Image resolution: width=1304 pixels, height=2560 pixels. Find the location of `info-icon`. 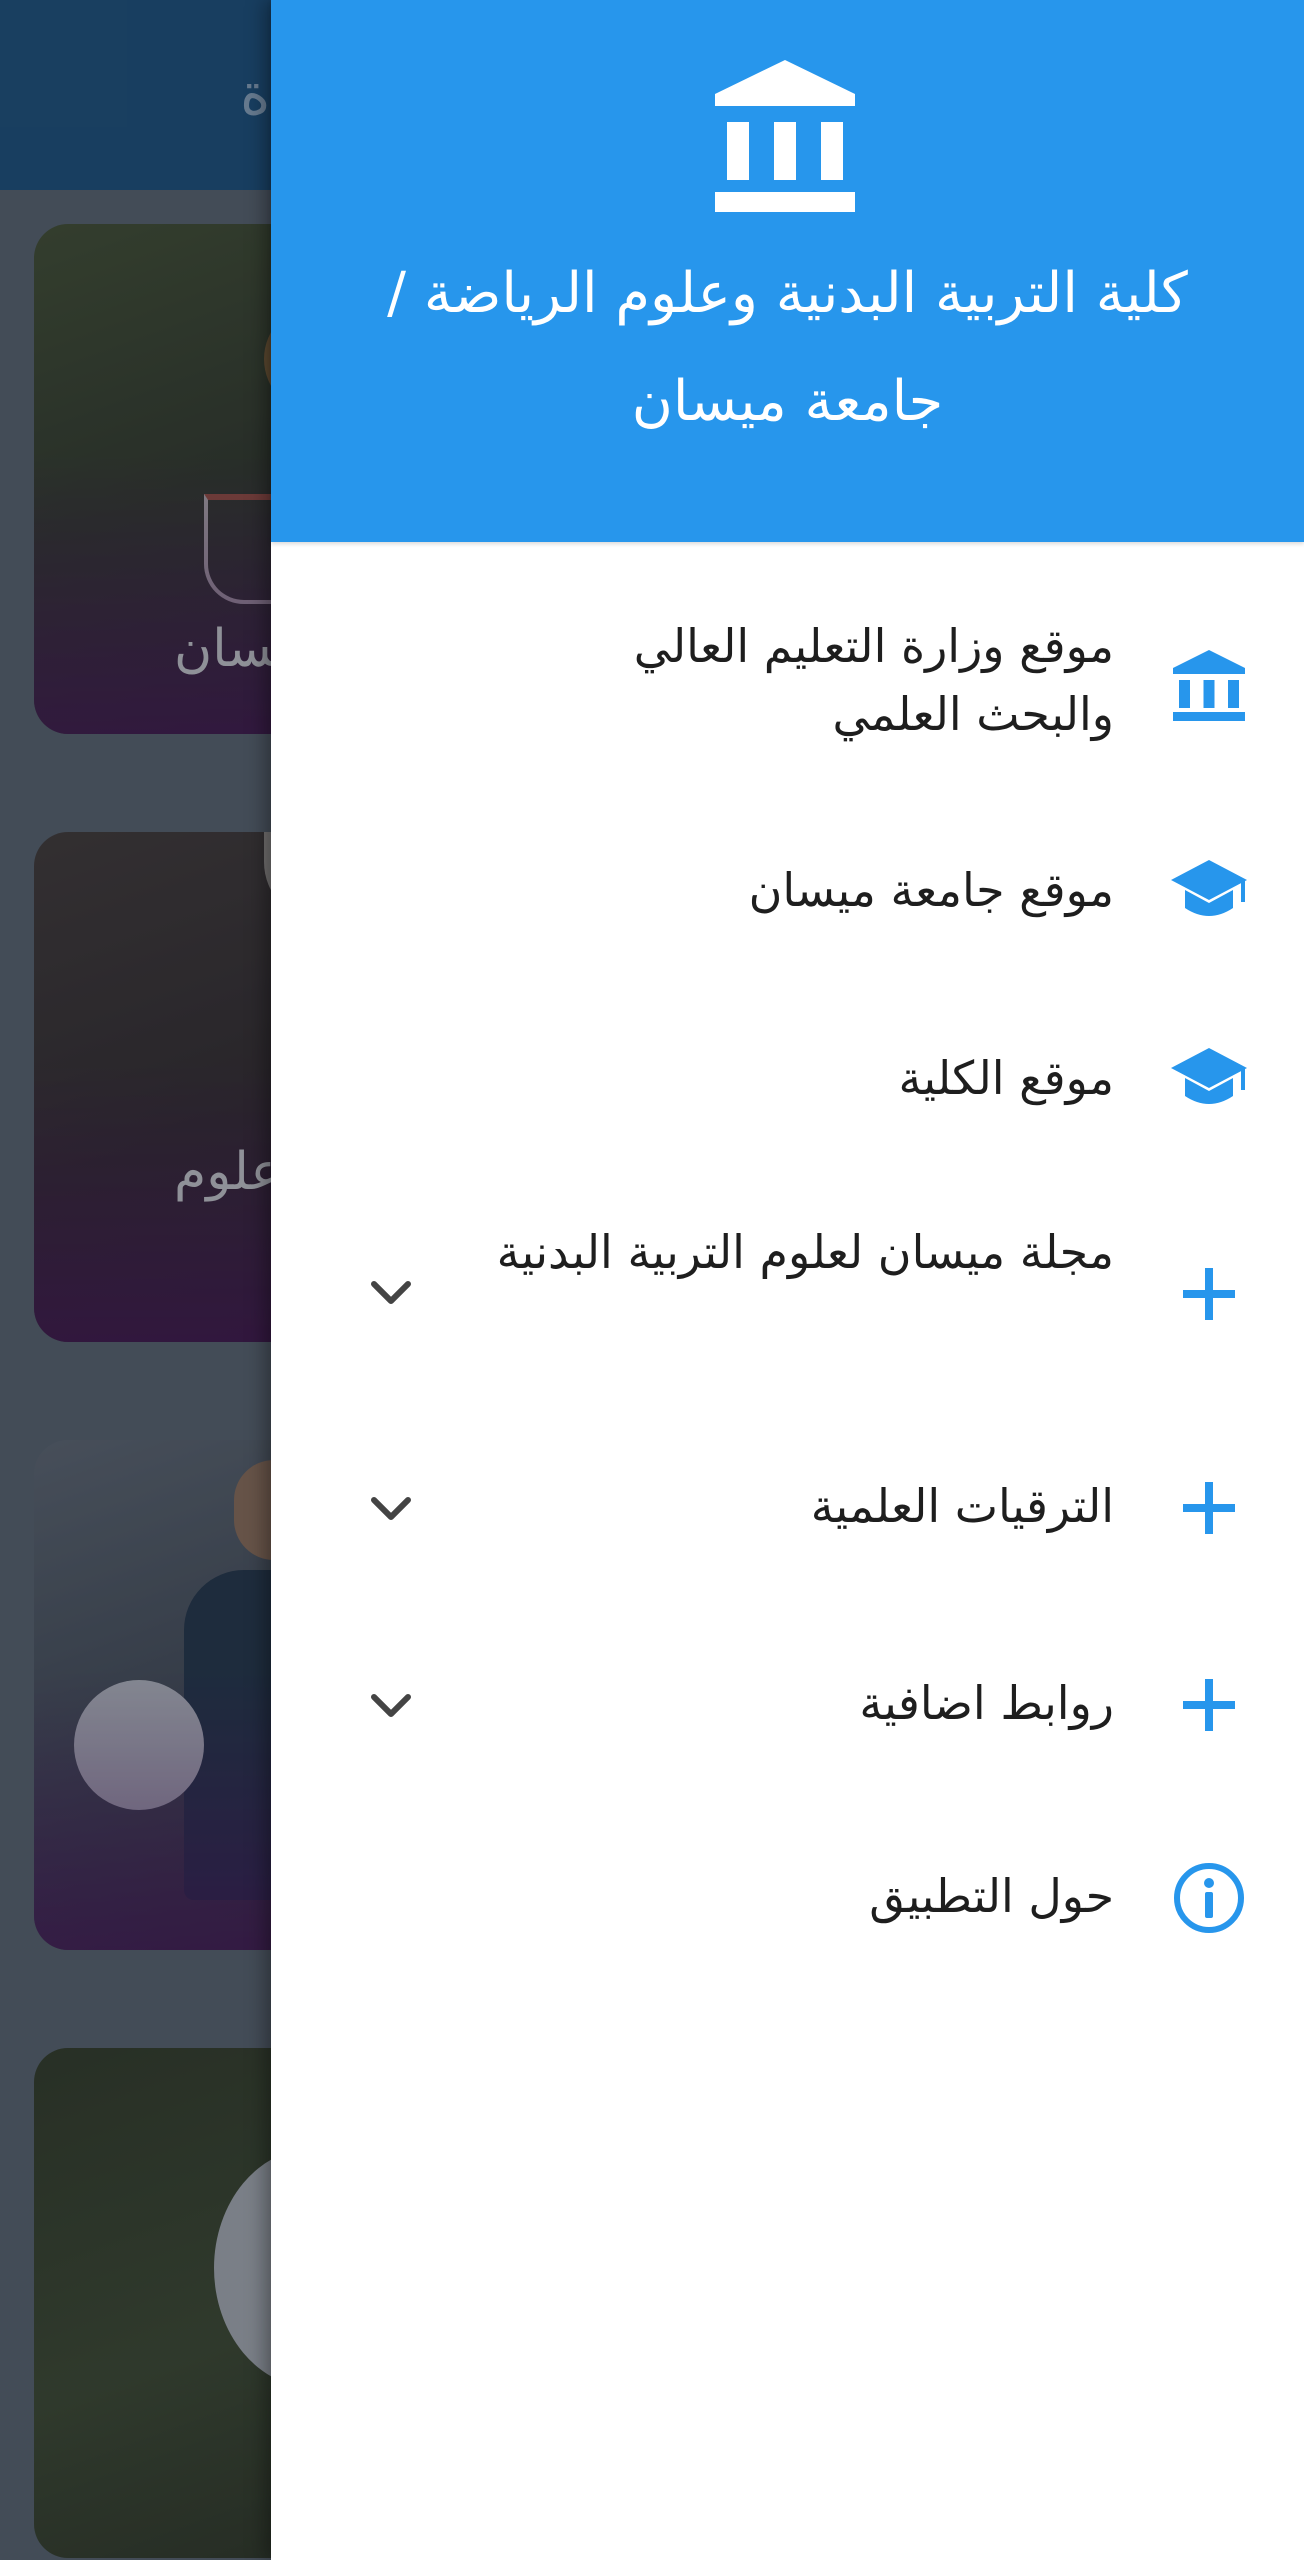

info-icon is located at coordinates (1209, 1898).